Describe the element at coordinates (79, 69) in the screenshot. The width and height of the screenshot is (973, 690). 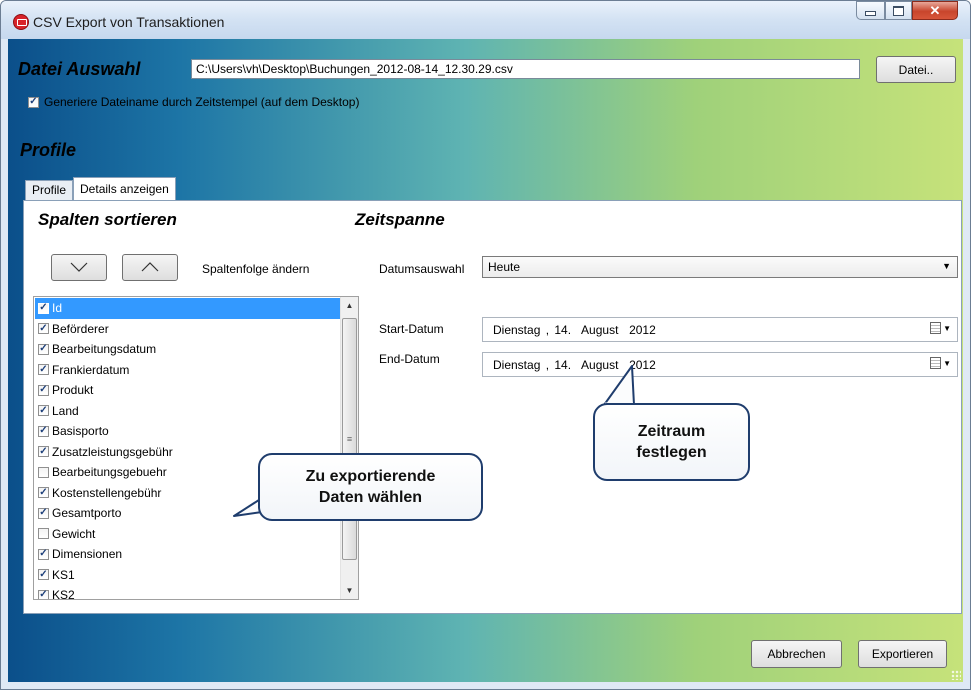
I see `file-section-label: Datei Auswahl` at that location.